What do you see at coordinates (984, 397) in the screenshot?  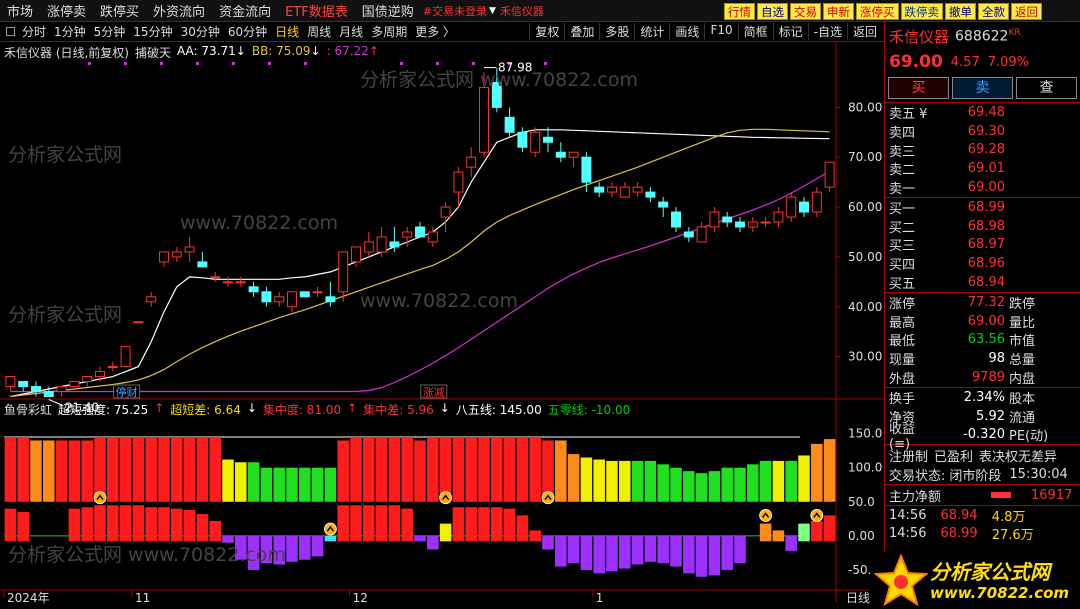 I see `stats2-value: 2.34%` at bounding box center [984, 397].